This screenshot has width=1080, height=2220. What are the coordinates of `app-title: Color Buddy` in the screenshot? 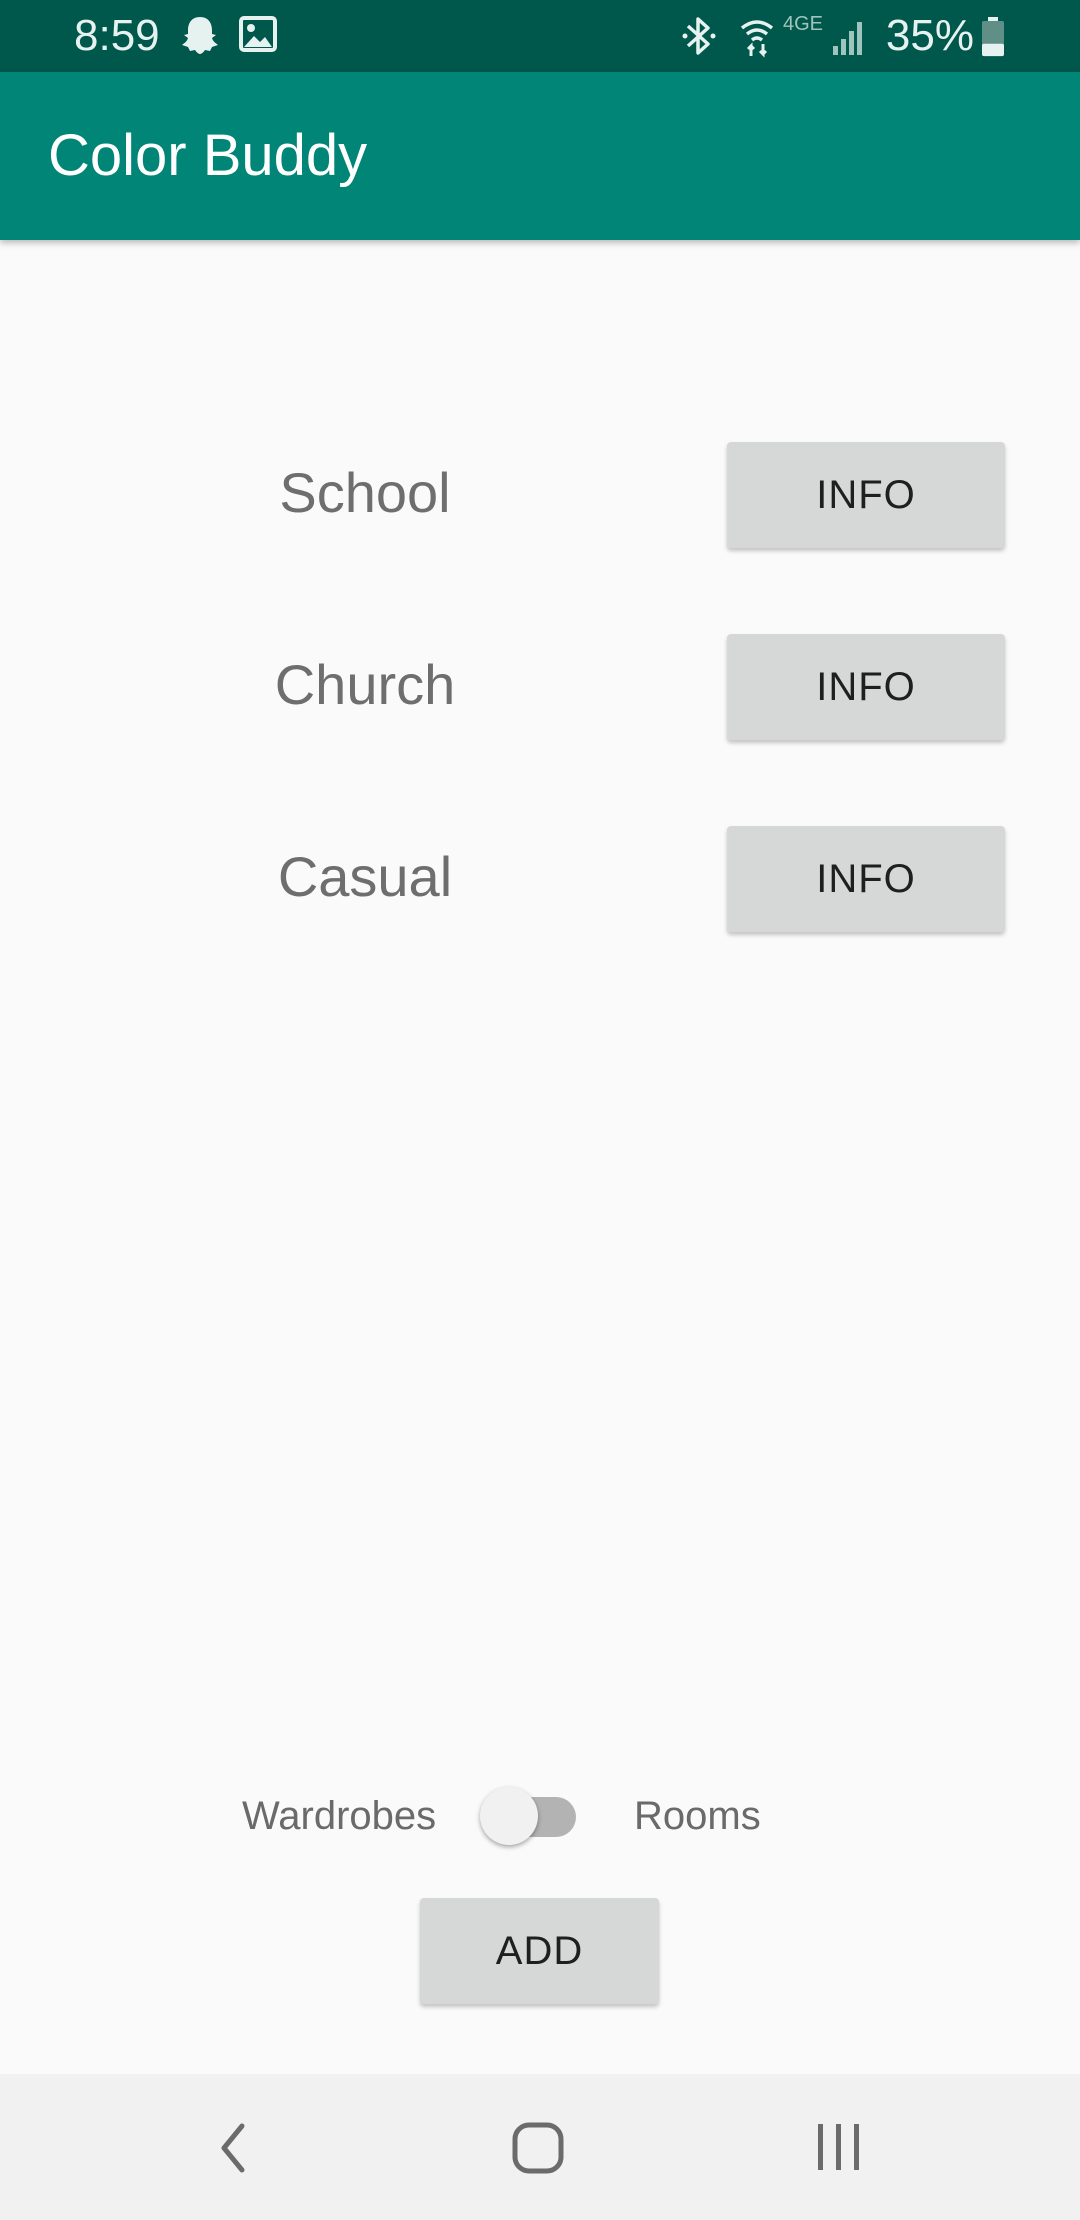 It's located at (208, 155).